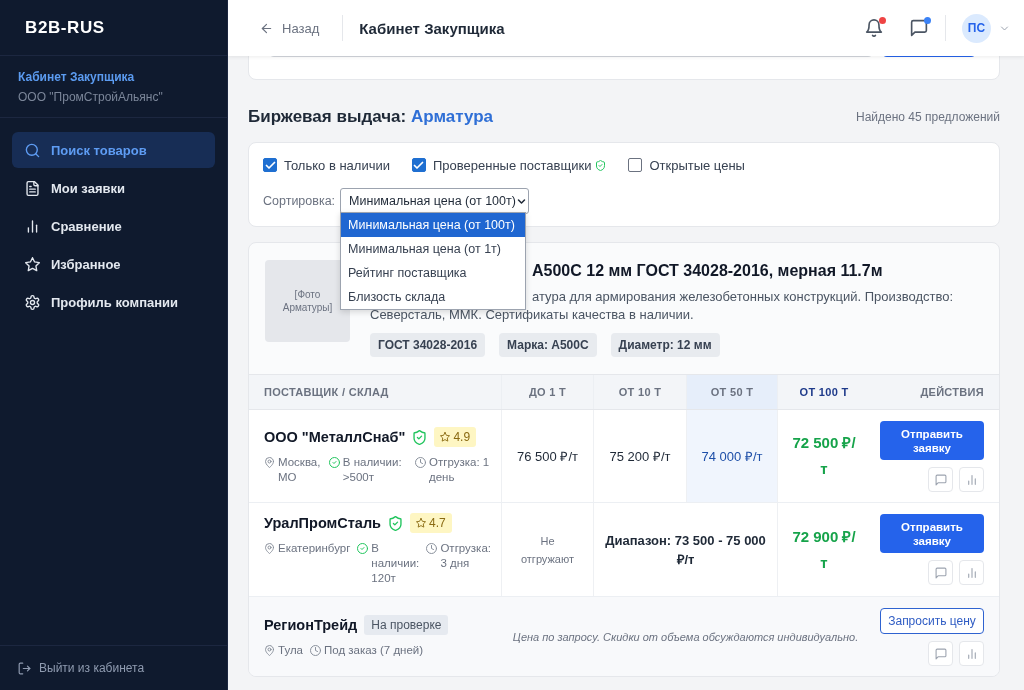 This screenshot has width=1024, height=690. Describe the element at coordinates (532, 315) in the screenshot. I see `product-description: Северсталь, ММК. Сертификаты качества в наличии.` at that location.